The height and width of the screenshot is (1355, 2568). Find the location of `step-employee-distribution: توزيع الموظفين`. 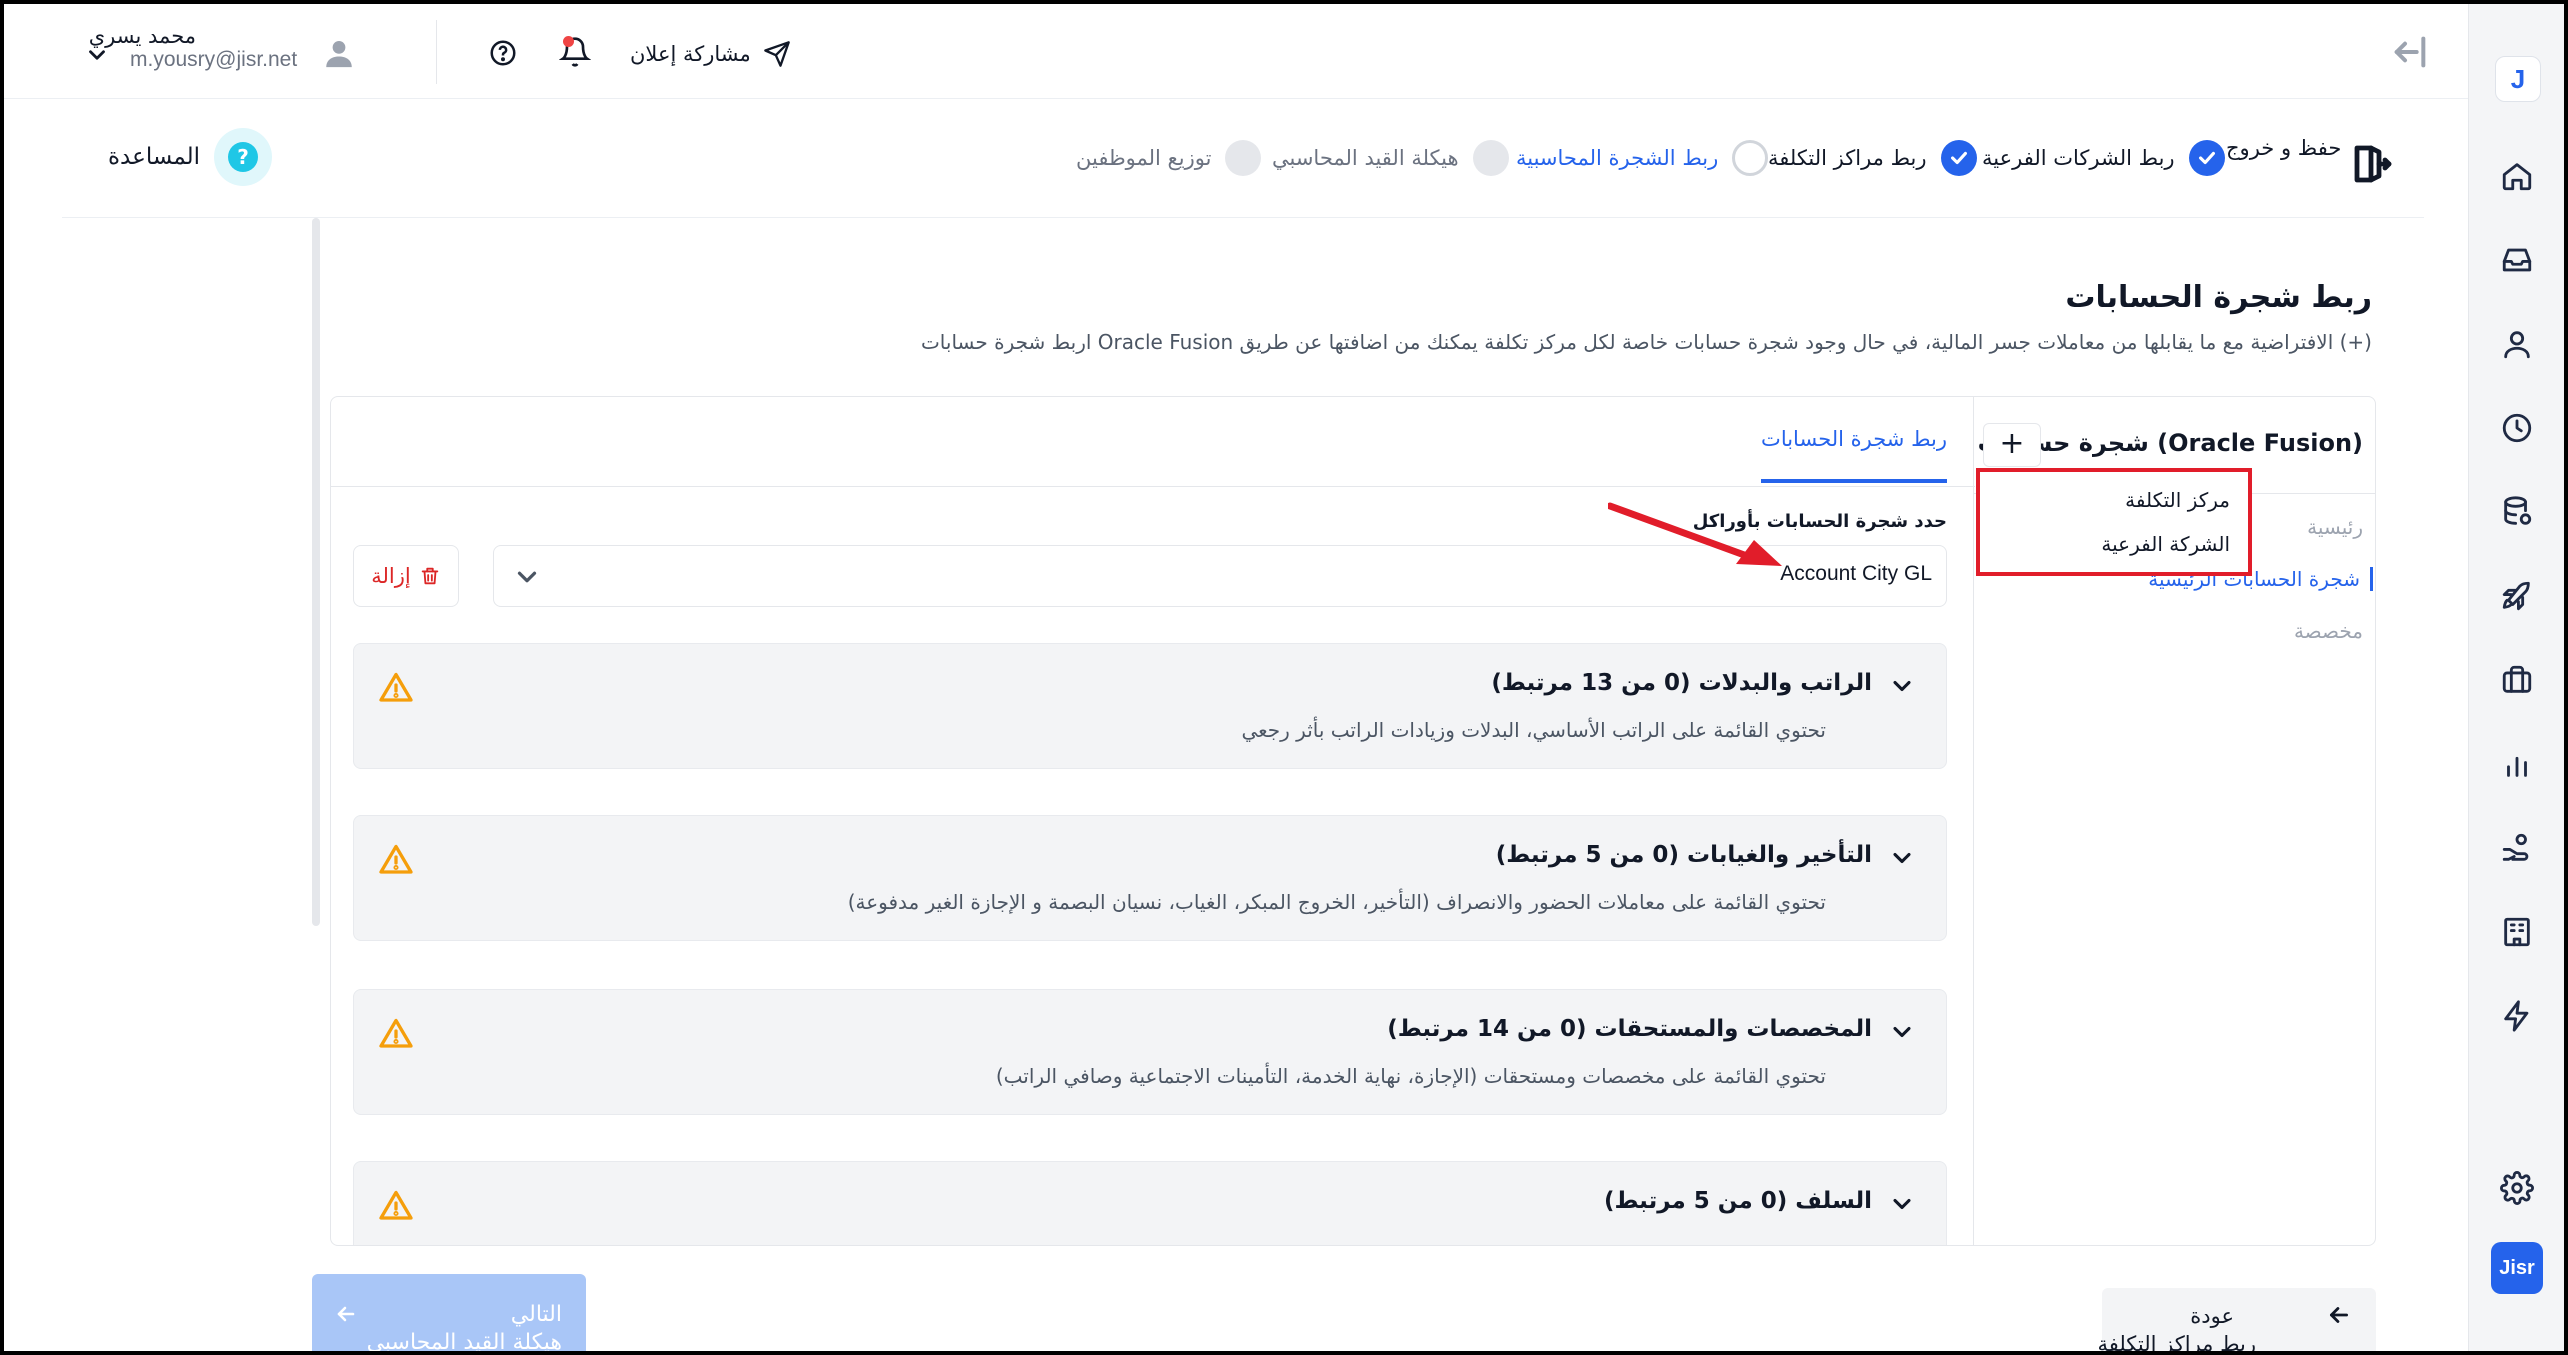

step-employee-distribution: توزيع الموظفين is located at coordinates (1169, 158).